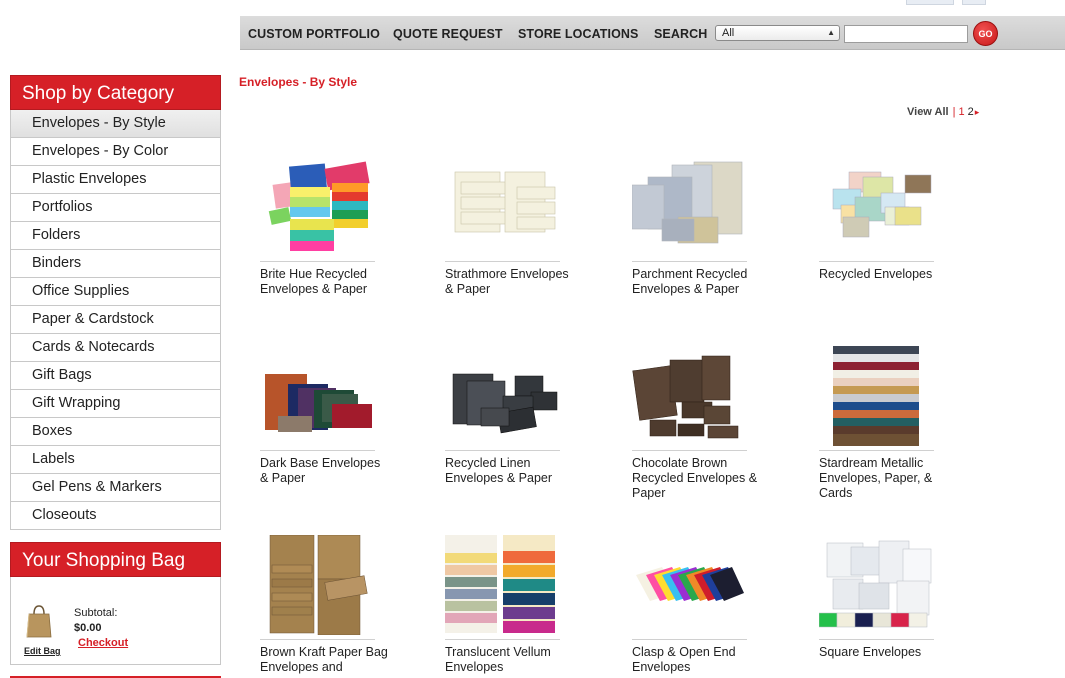 The height and width of the screenshot is (678, 1065). I want to click on product-name: Clasp & Open End Envelopes, so click(697, 660).